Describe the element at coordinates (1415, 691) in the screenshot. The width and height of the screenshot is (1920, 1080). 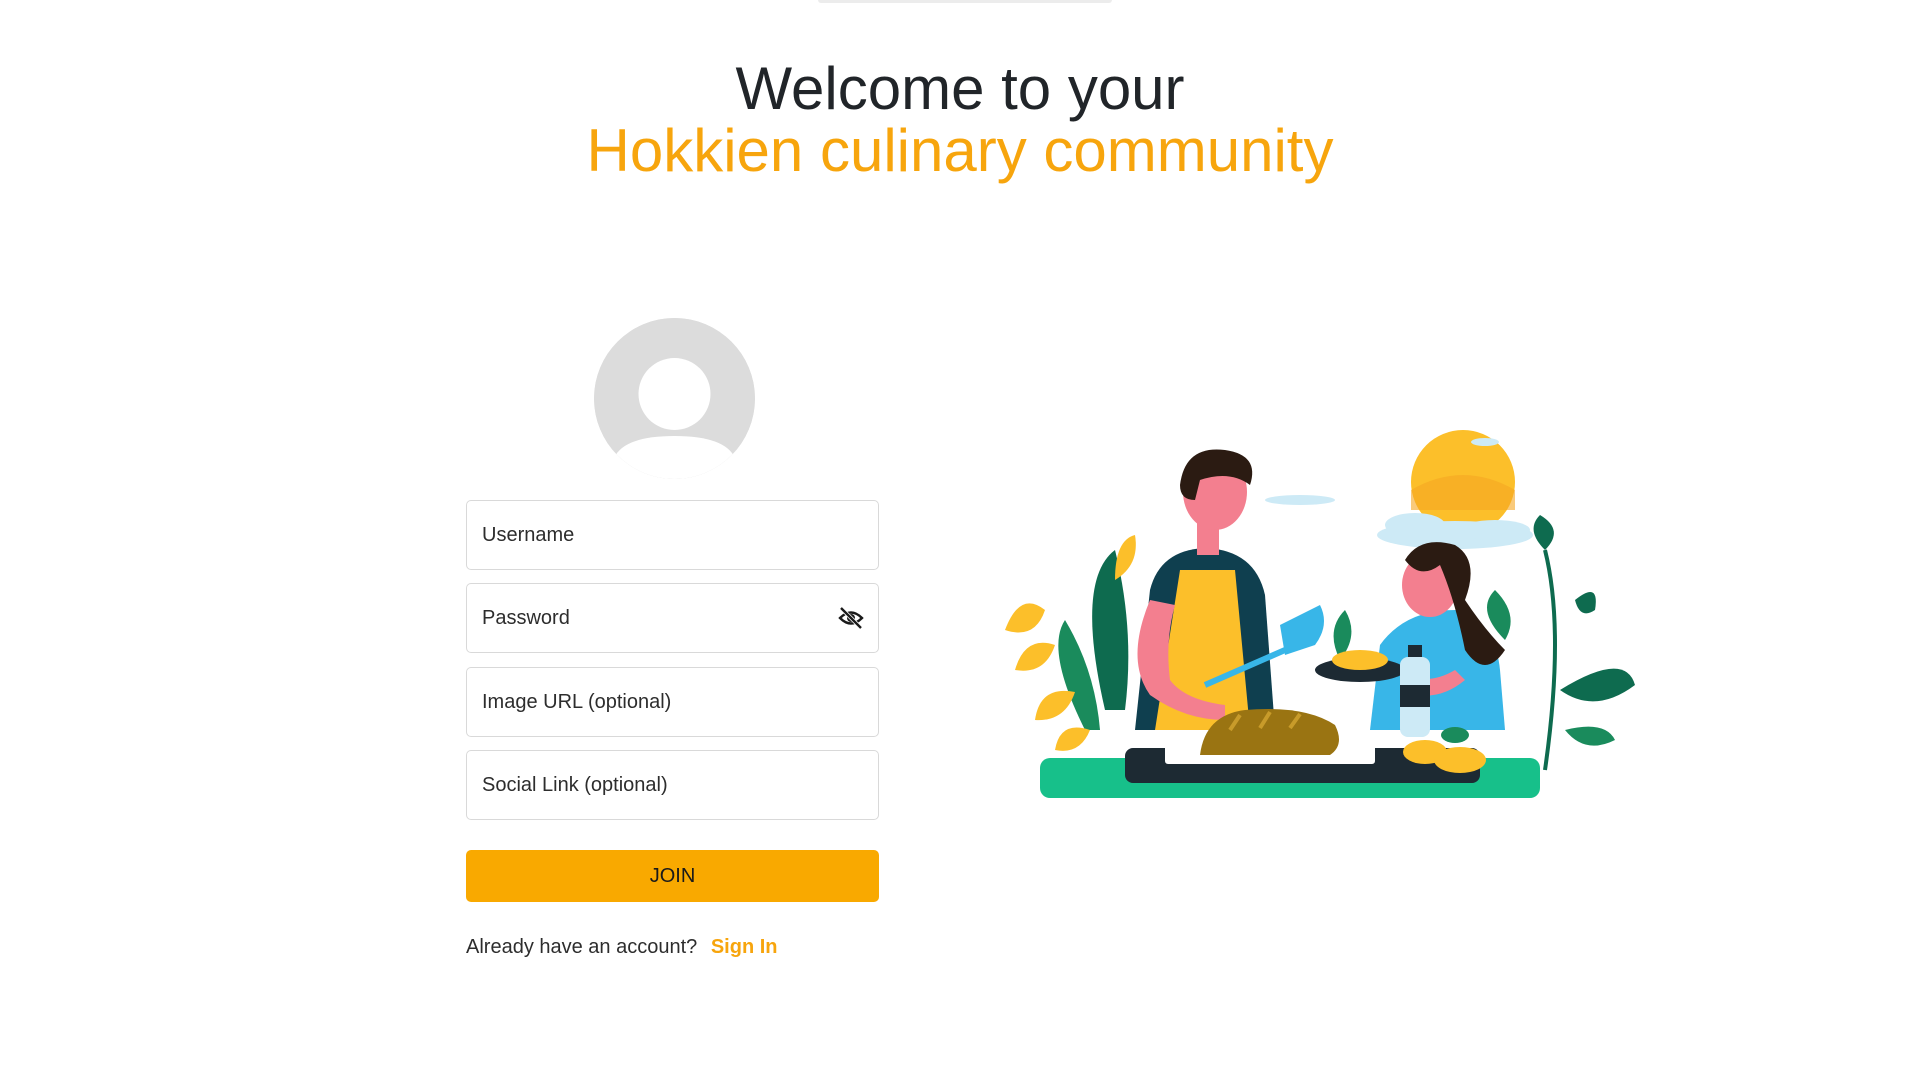
I see `bottle-icon` at that location.